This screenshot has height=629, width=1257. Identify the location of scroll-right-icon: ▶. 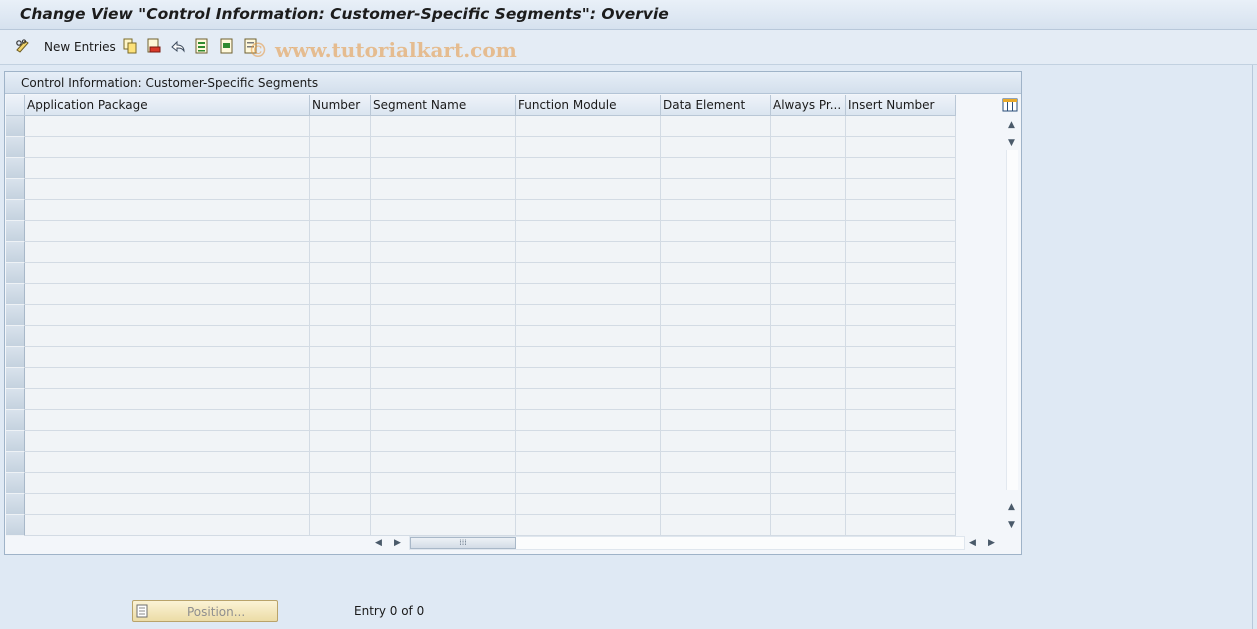
(397, 543).